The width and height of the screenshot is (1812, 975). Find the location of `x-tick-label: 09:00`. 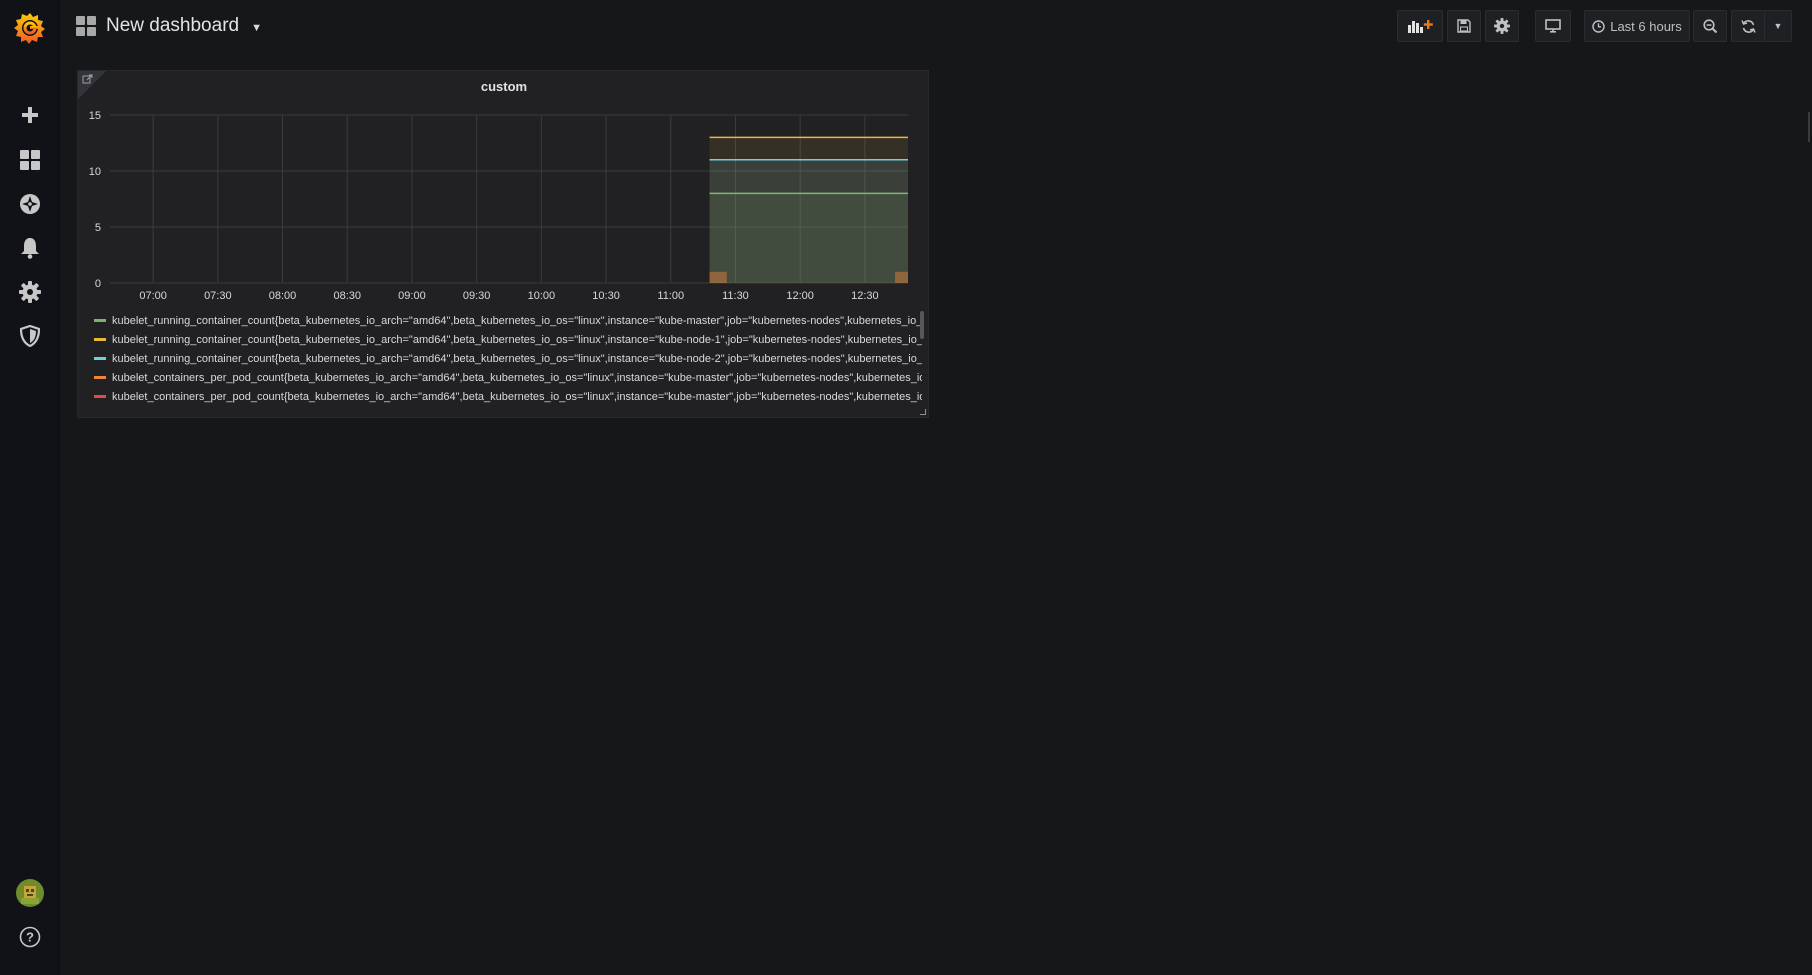

x-tick-label: 09:00 is located at coordinates (412, 296).